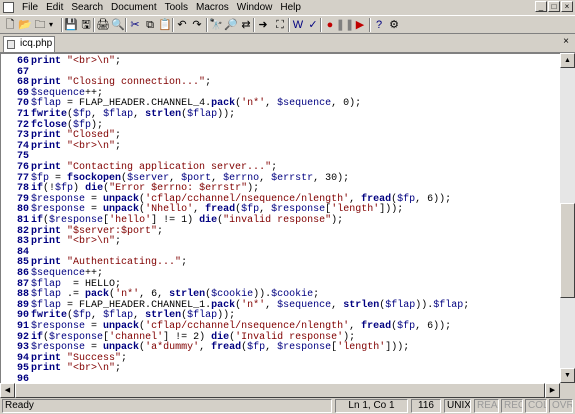 This screenshot has height=414, width=575. What do you see at coordinates (263, 25) in the screenshot?
I see `goto-icon: ➜` at bounding box center [263, 25].